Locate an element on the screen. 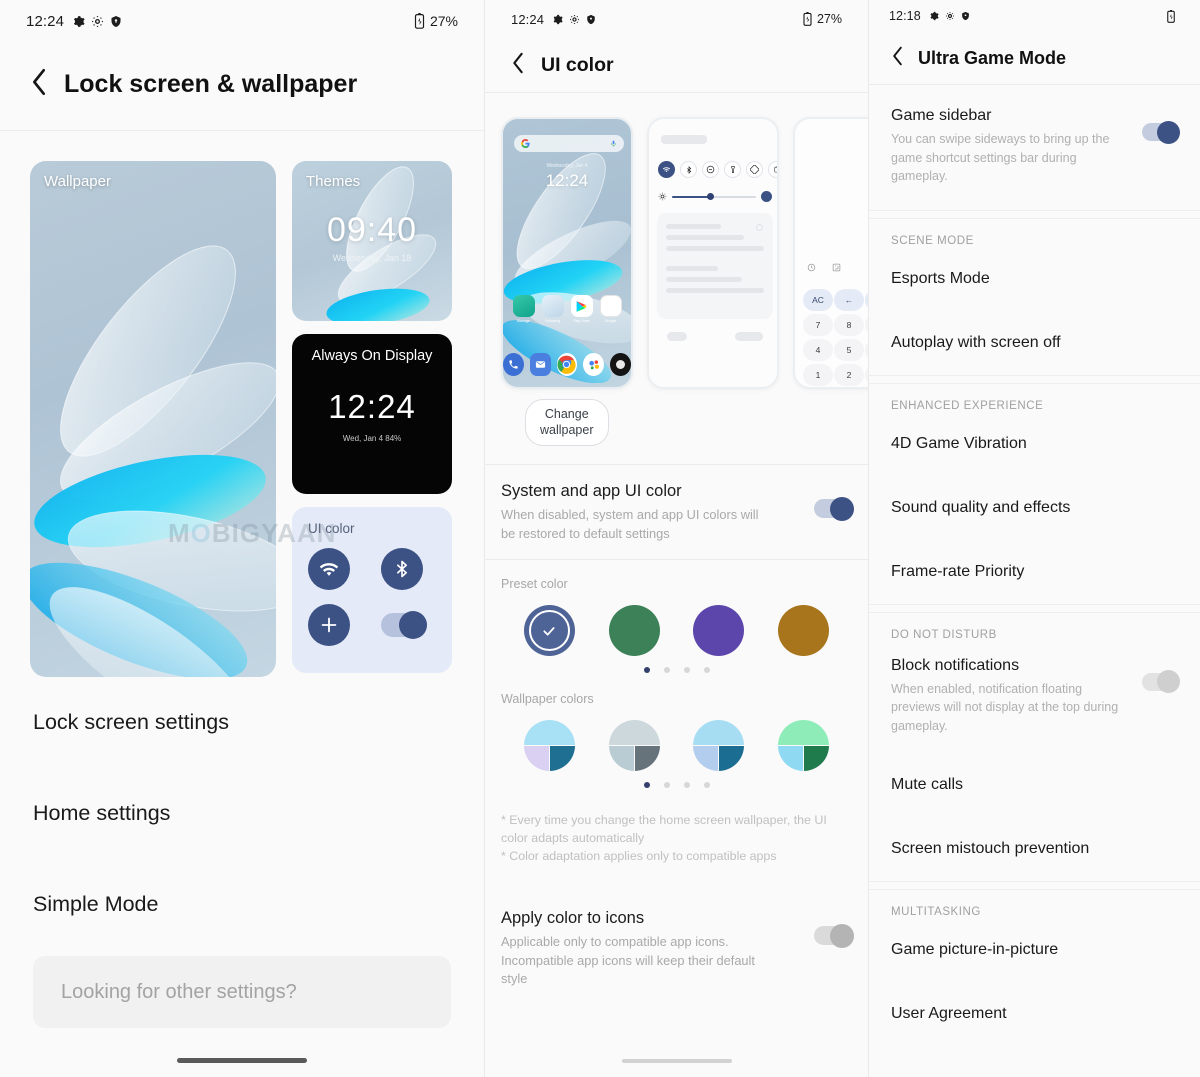 Image resolution: width=1200 pixels, height=1077 pixels. row-autoplay-screen-off: Autoplay with screen off is located at coordinates (1034, 343).